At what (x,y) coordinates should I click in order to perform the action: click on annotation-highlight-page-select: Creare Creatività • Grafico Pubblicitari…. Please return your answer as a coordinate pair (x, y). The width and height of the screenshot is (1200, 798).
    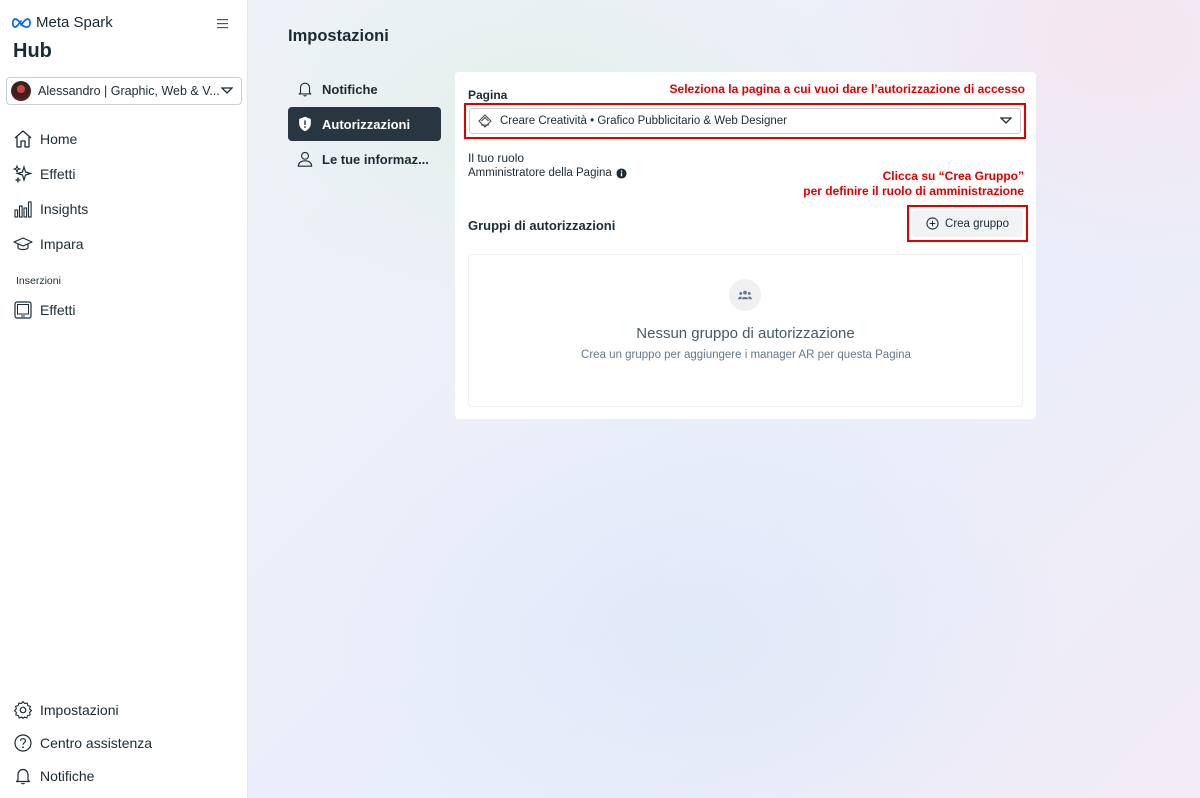
    Looking at the image, I should click on (745, 121).